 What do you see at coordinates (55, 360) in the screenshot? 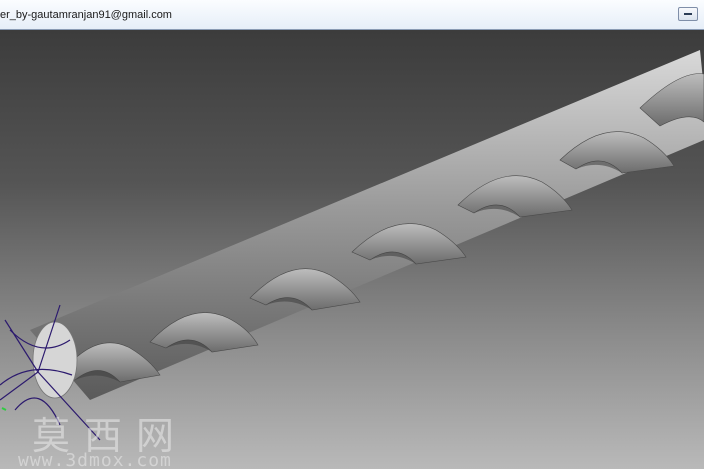
I see `shaft-end-face` at bounding box center [55, 360].